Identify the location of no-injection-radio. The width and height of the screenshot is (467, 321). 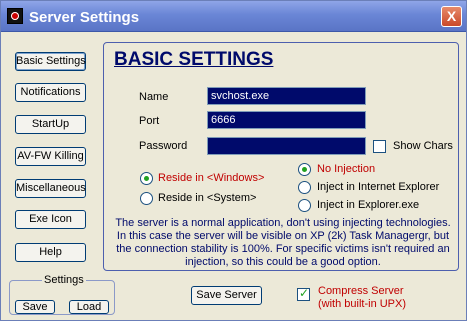
(304, 169).